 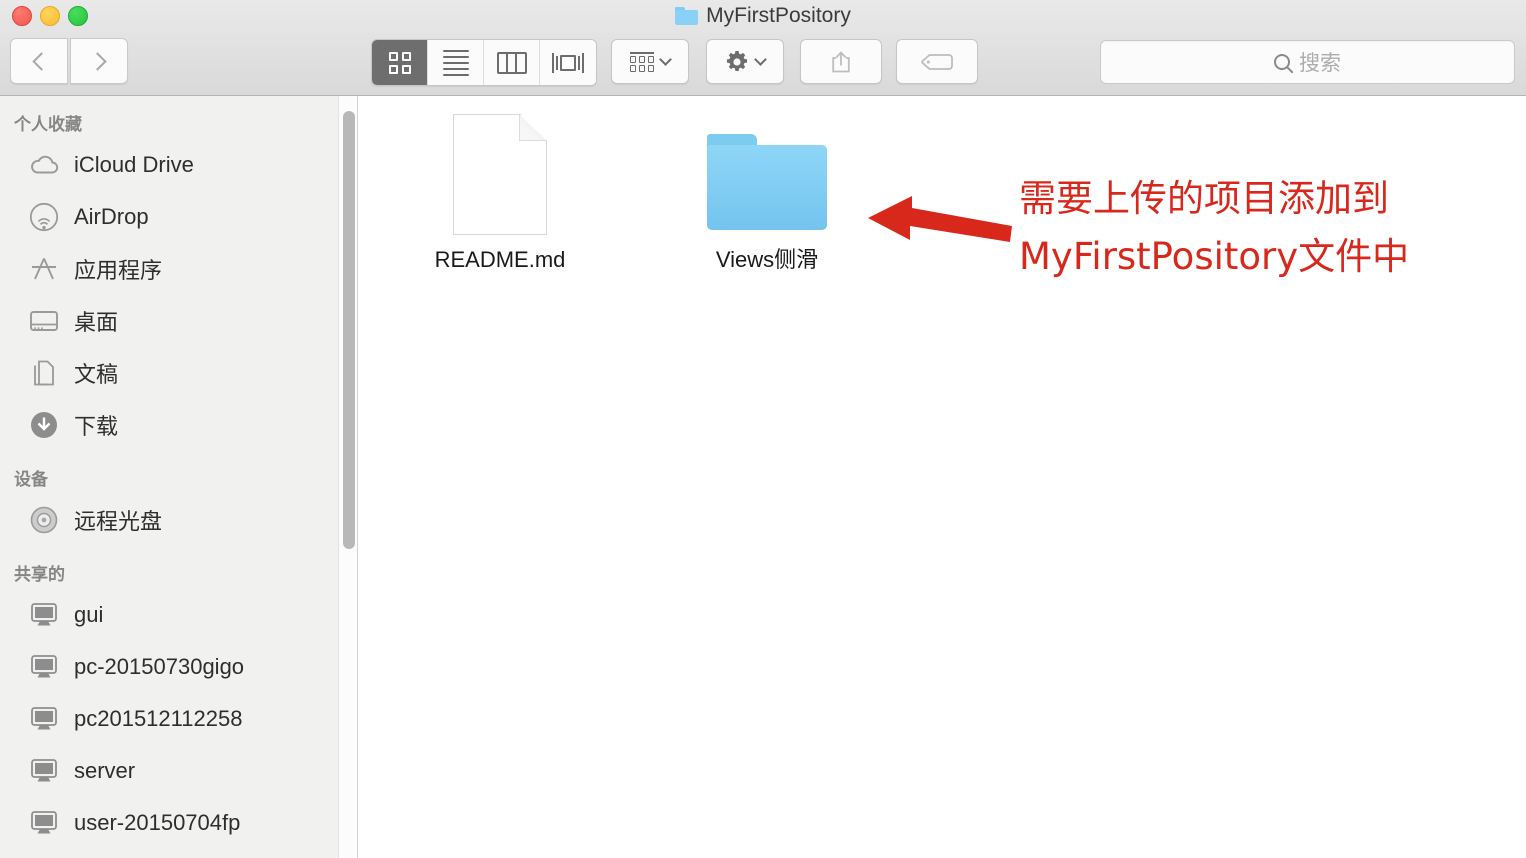 What do you see at coordinates (157, 822) in the screenshot?
I see `sidebar-item-label: user-20150704fp` at bounding box center [157, 822].